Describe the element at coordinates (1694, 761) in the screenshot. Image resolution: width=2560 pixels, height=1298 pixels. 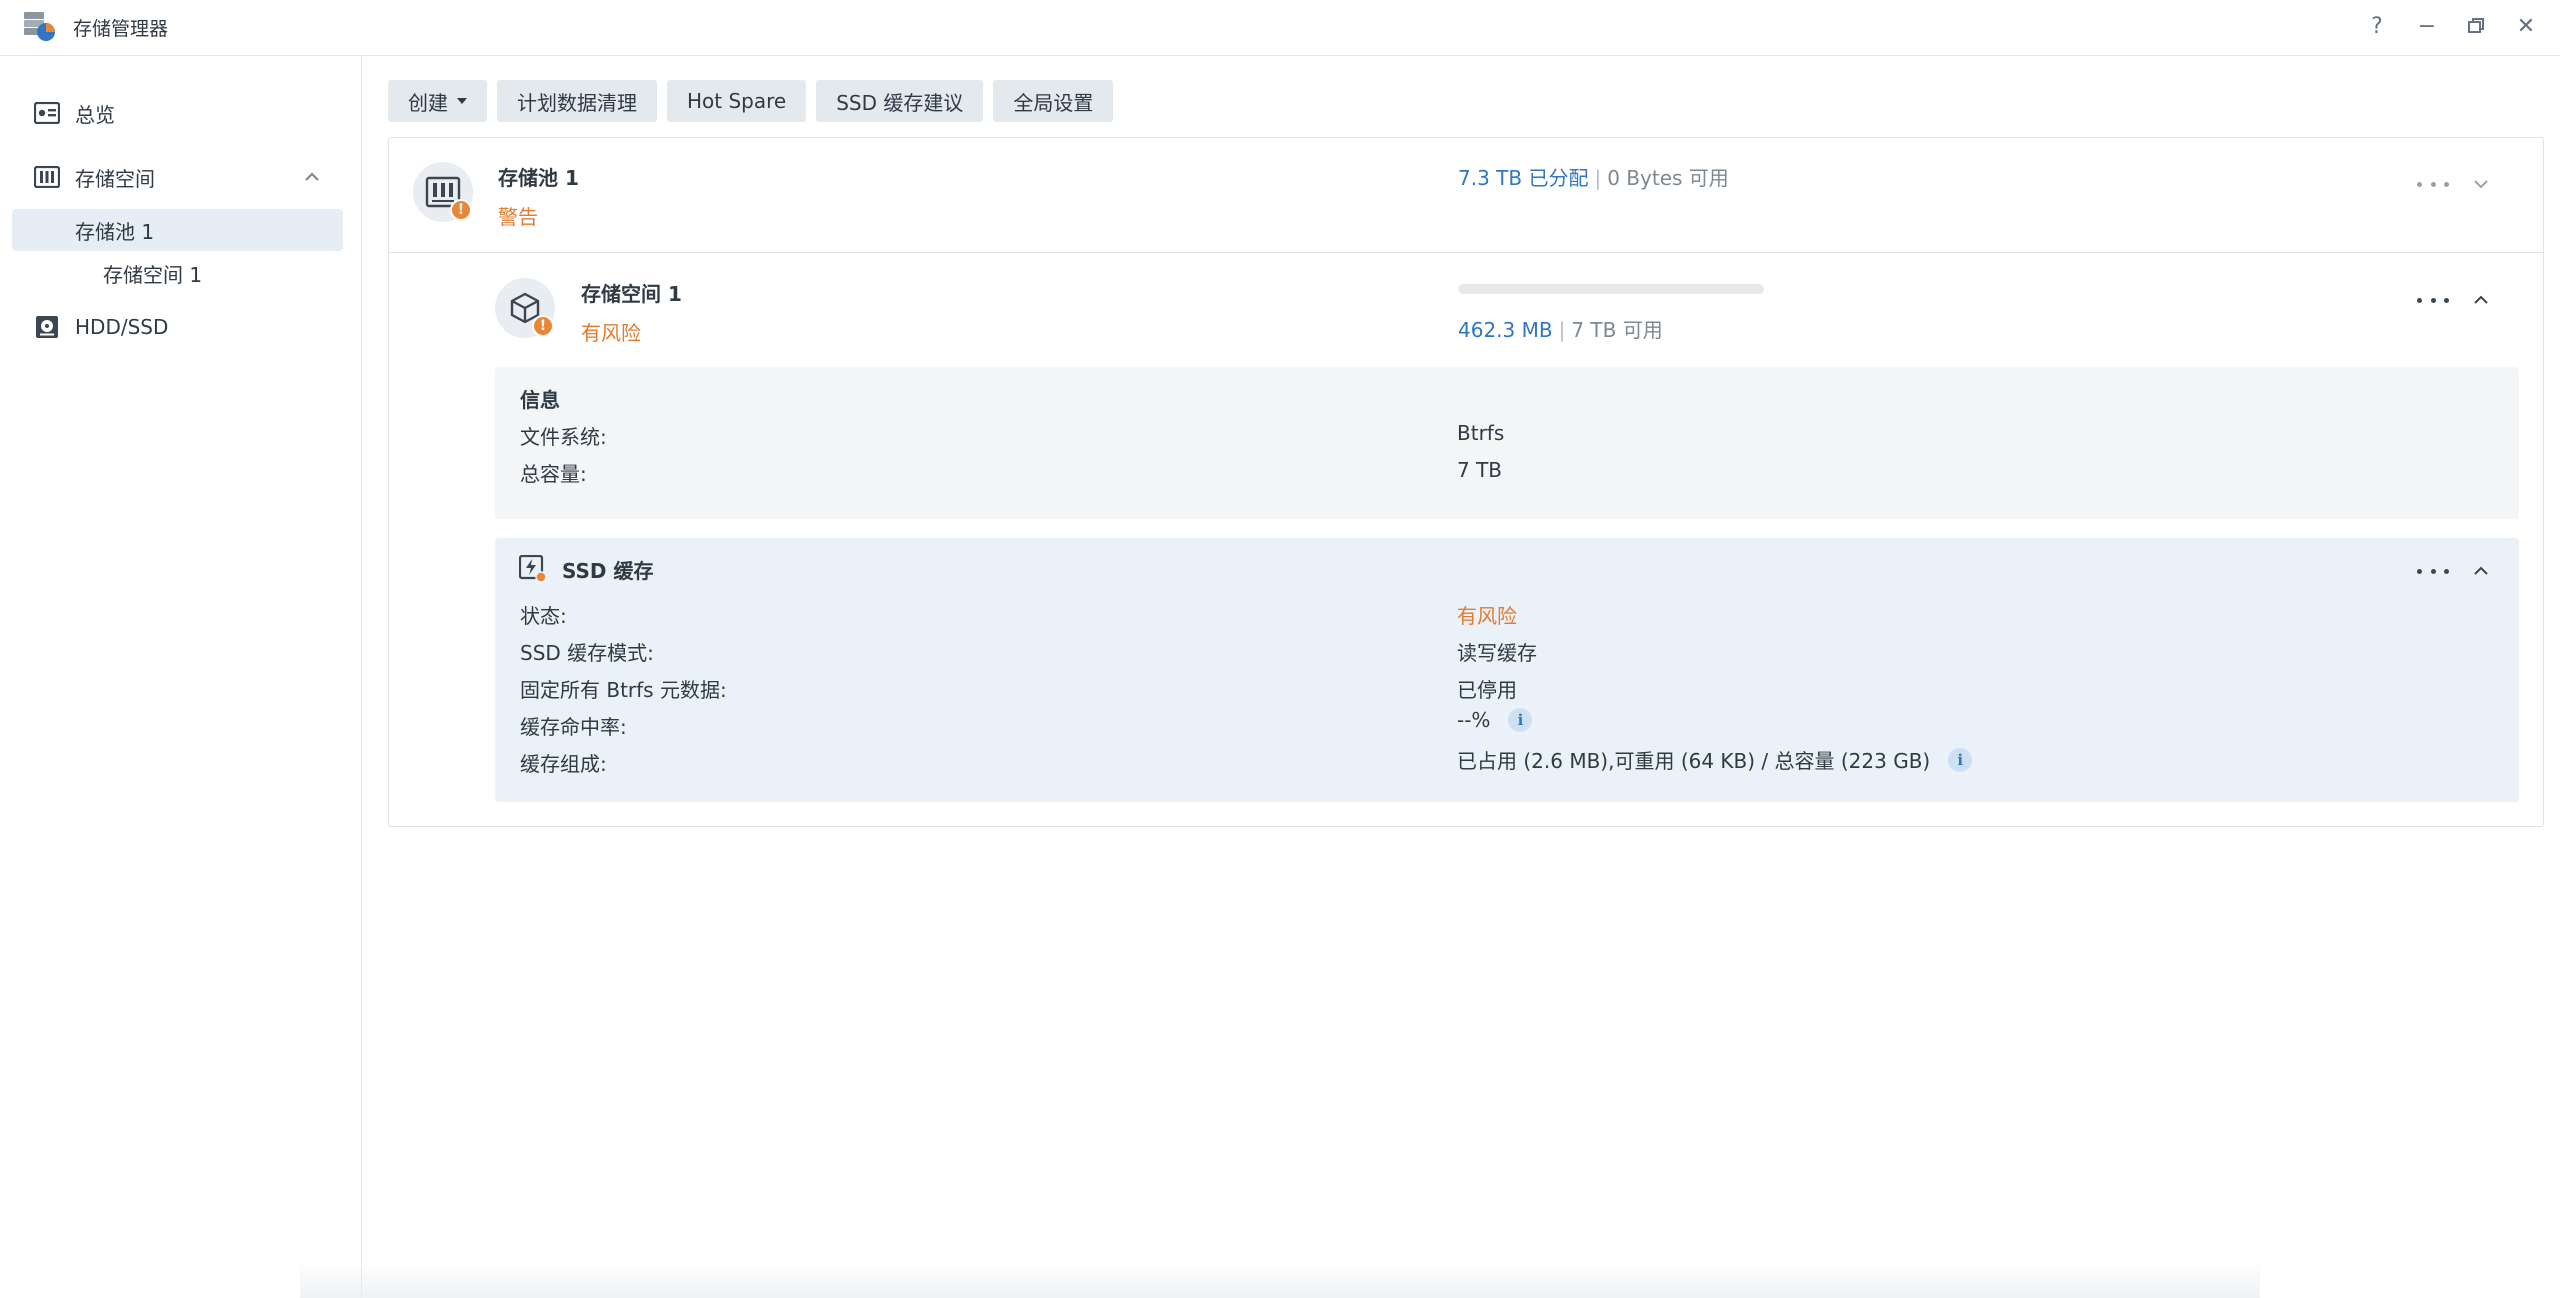
I see `ssd-composition-value: 已占用 (2.6 MB),可重用 (64 KB) / 总容量 (223 GB)` at that location.